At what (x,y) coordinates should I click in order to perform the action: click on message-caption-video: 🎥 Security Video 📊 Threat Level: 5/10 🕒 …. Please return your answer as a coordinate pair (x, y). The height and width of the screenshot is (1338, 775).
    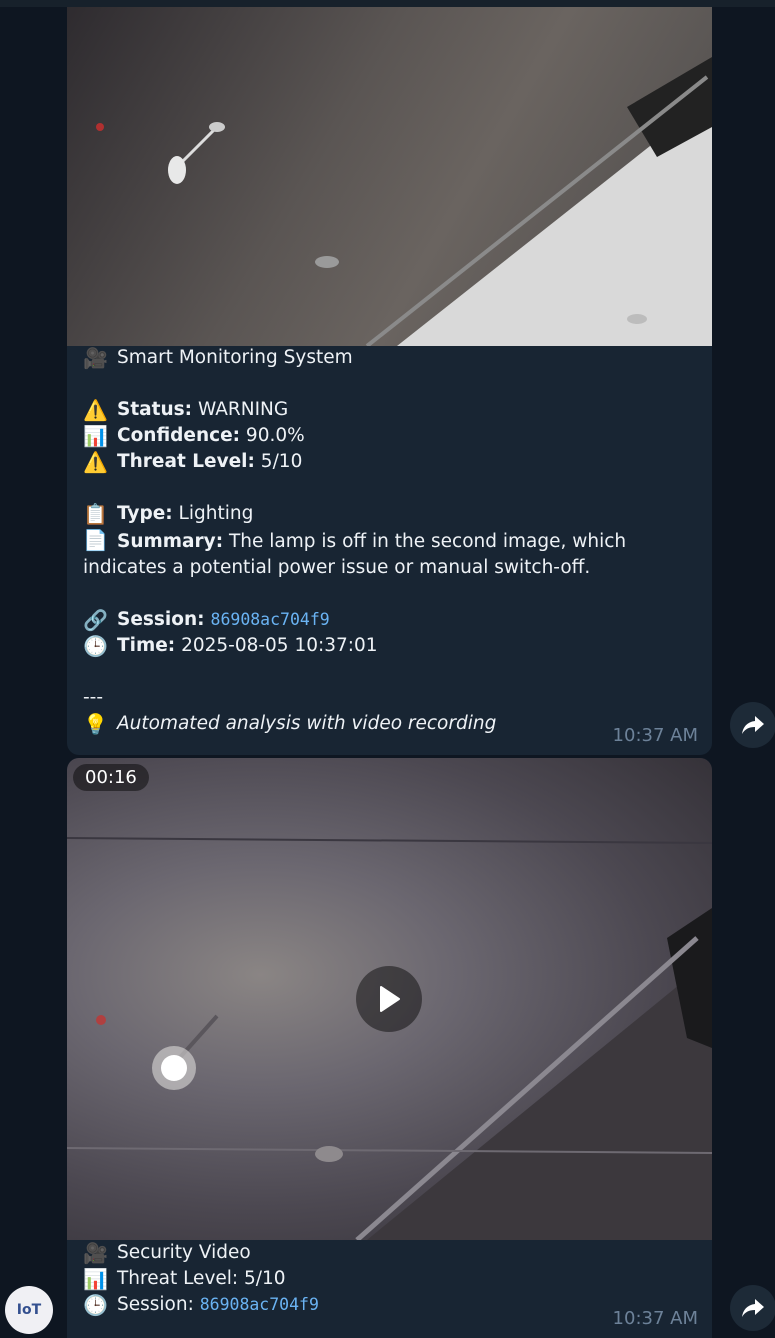
    Looking at the image, I should click on (389, 1279).